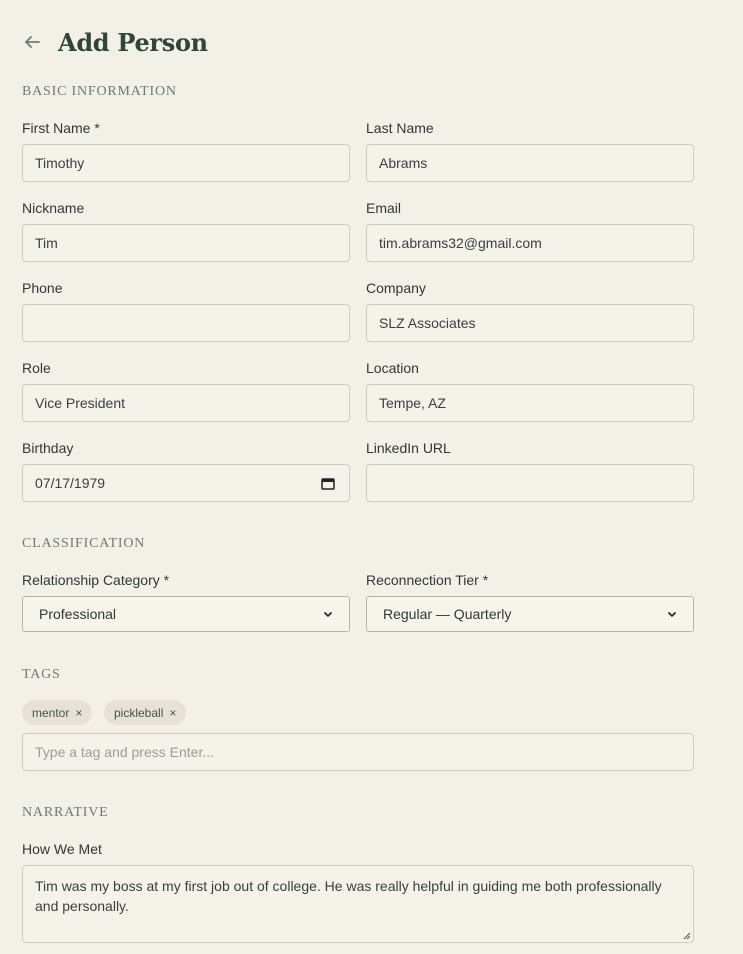 This screenshot has width=743, height=954. What do you see at coordinates (400, 128) in the screenshot?
I see `last-name-label: Last Name` at bounding box center [400, 128].